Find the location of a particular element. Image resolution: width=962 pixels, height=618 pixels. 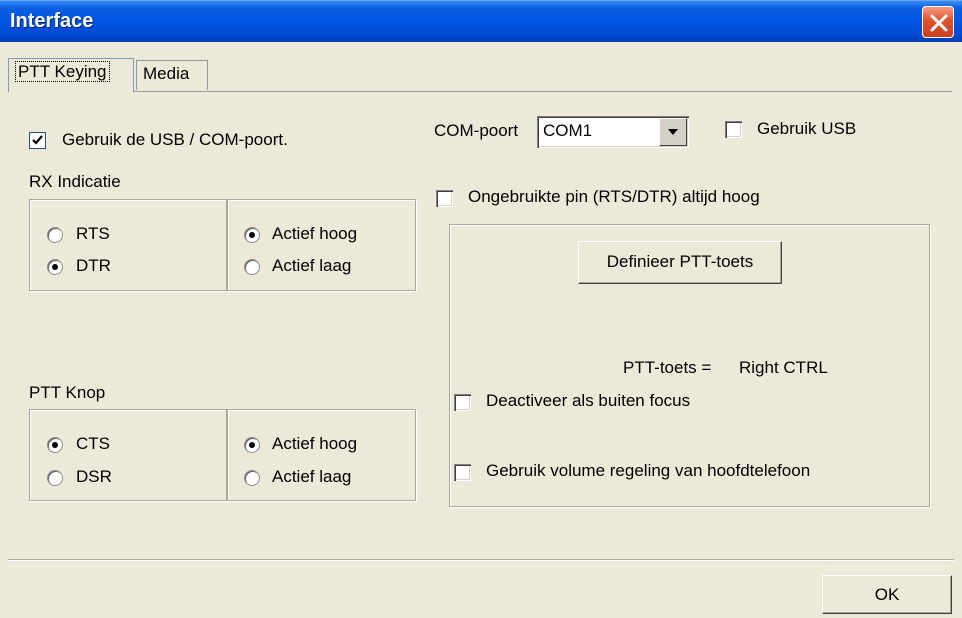

tab-ptt-keying: PTT Keying is located at coordinates (71, 75).